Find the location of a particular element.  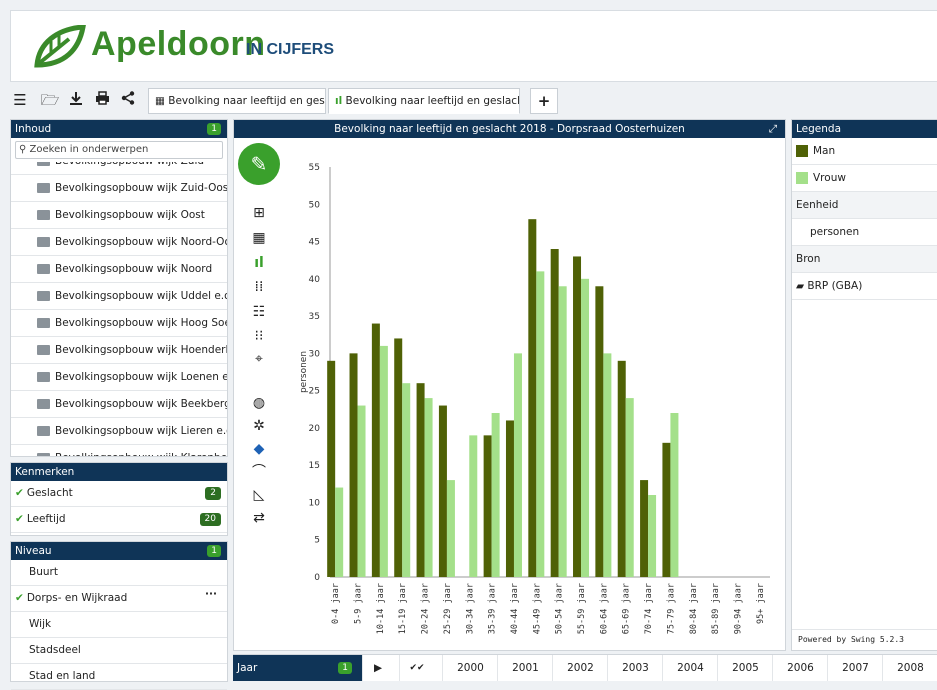

ruler-icon: ◺ is located at coordinates (259, 495).